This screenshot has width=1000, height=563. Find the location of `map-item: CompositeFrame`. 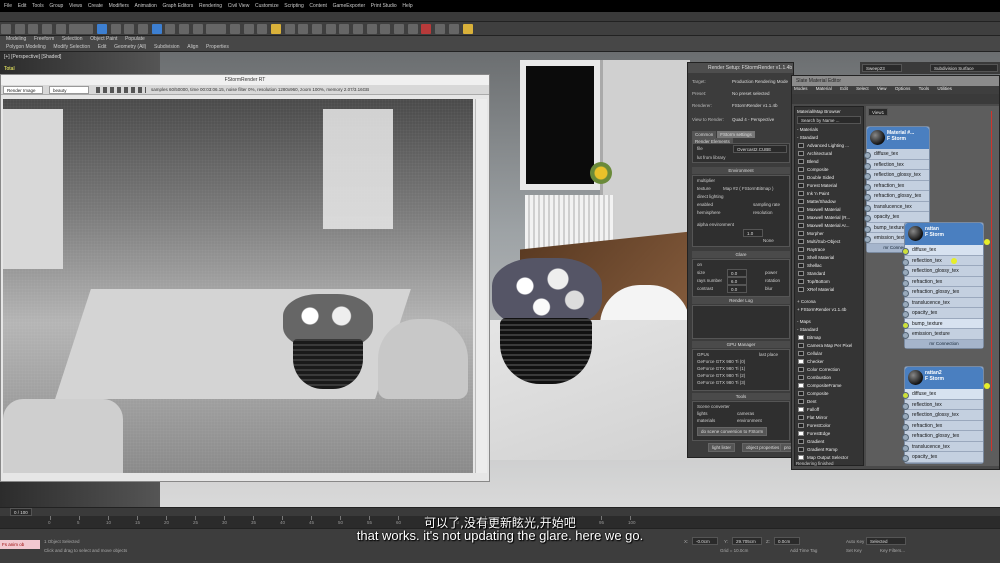

map-item: CompositeFrame is located at coordinates (830, 385).